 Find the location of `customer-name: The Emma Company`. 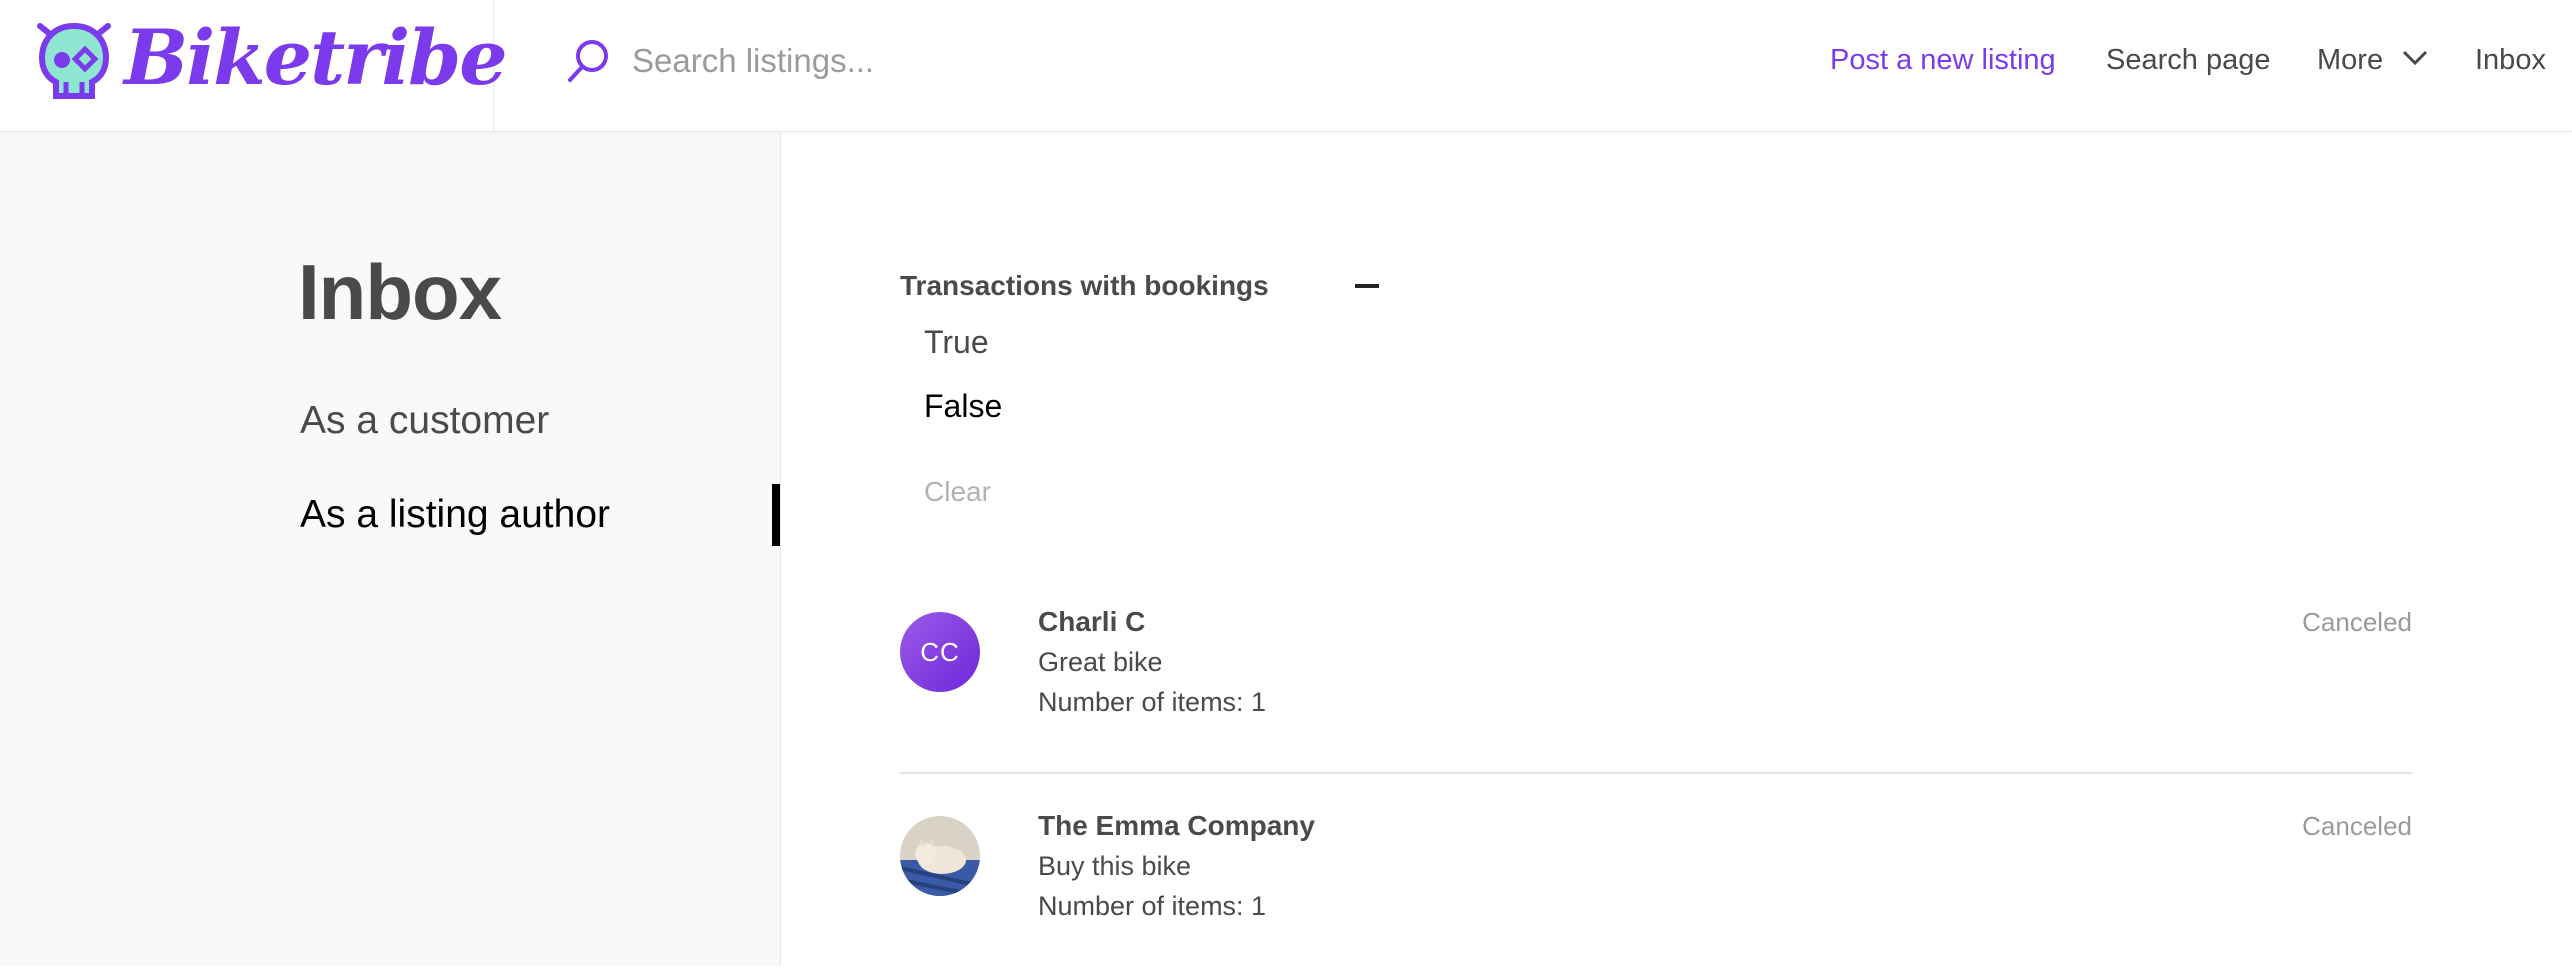

customer-name: The Emma Company is located at coordinates (1176, 825).